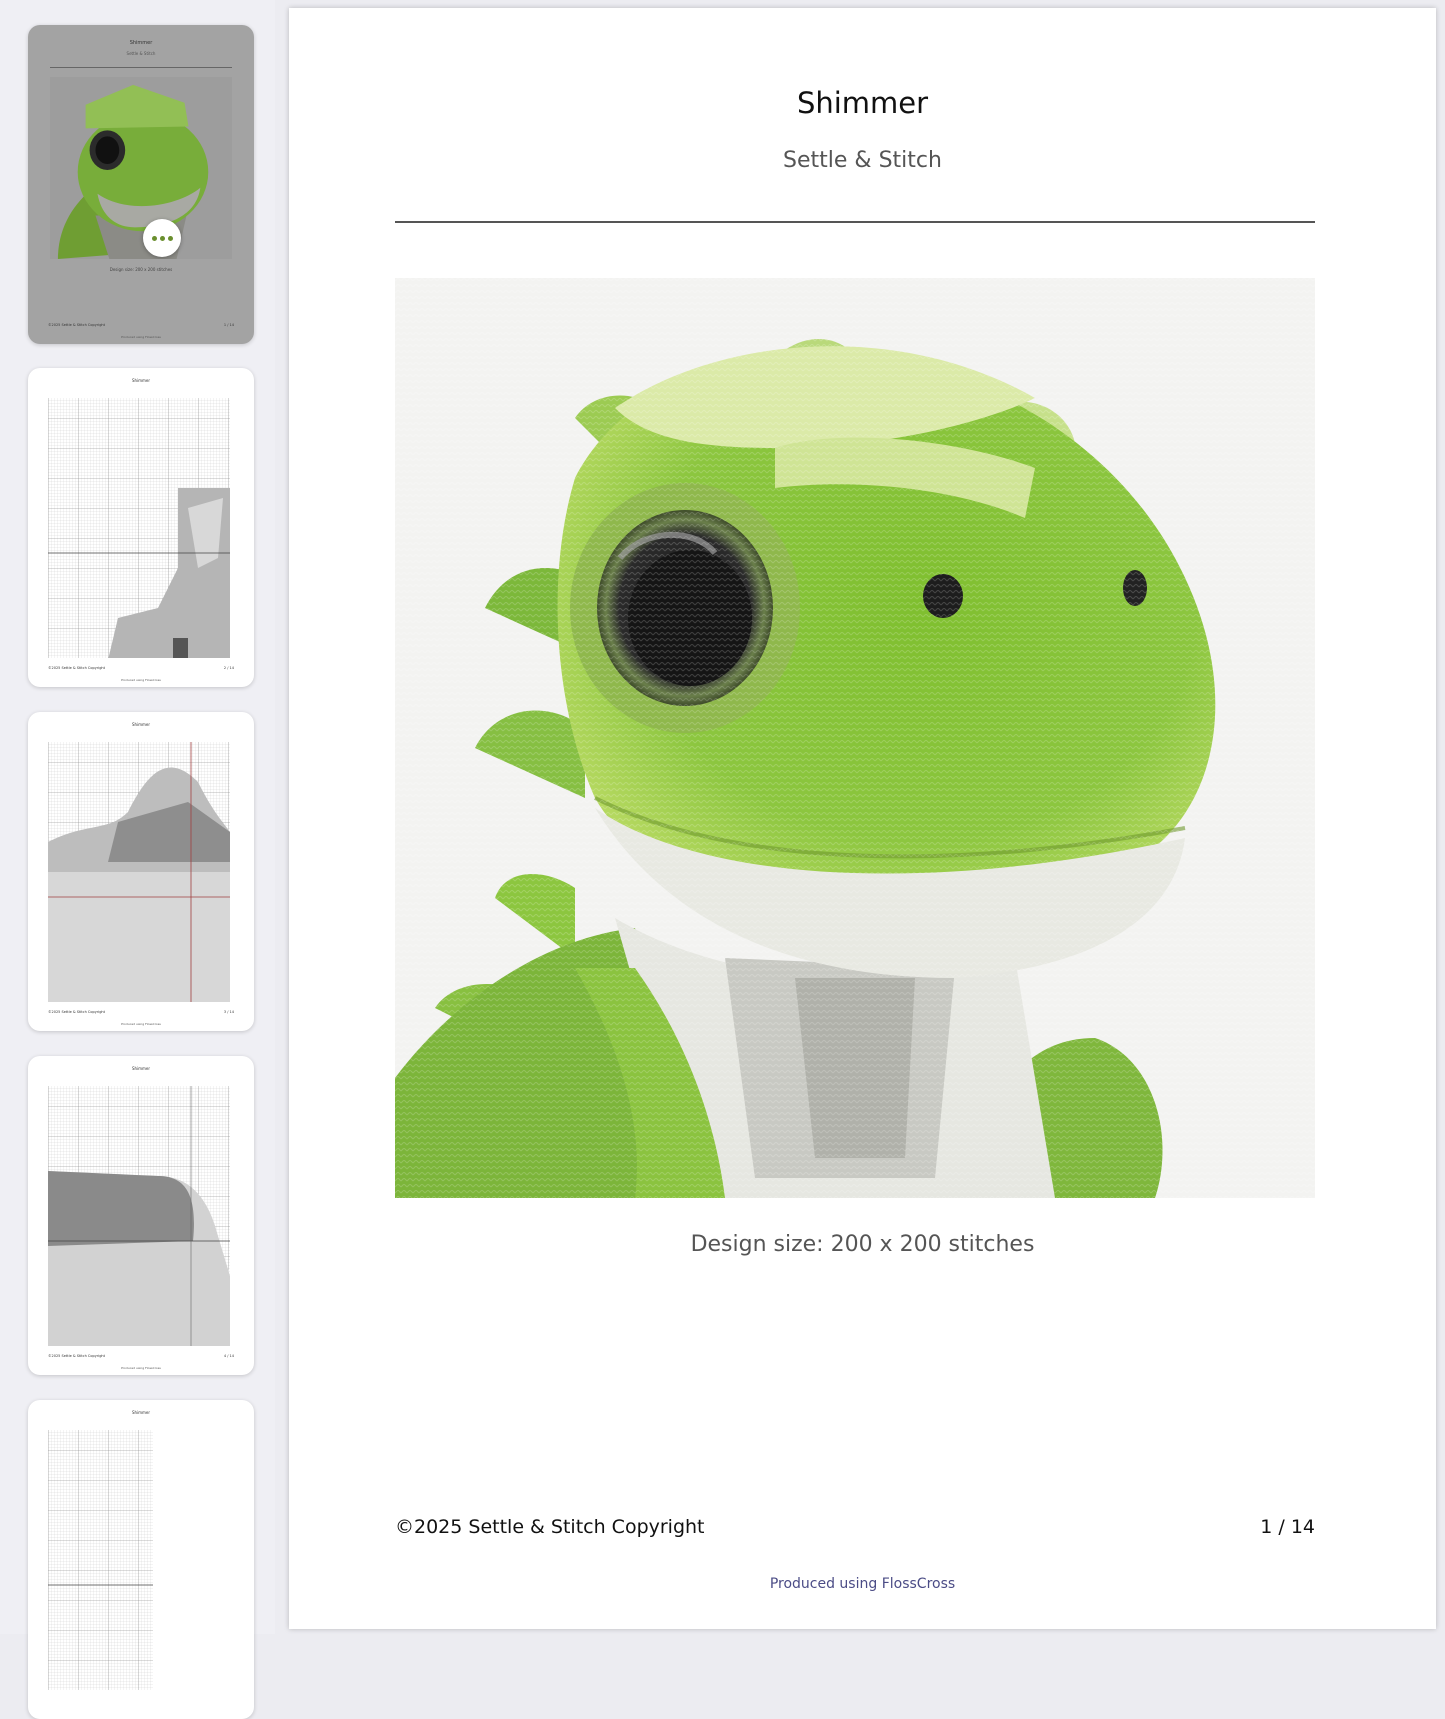 This screenshot has width=1445, height=1719. What do you see at coordinates (141, 1356) in the screenshot?
I see `thumbnail-footer: ©2025 Settle & Stitch Copyright 4 / 14` at bounding box center [141, 1356].